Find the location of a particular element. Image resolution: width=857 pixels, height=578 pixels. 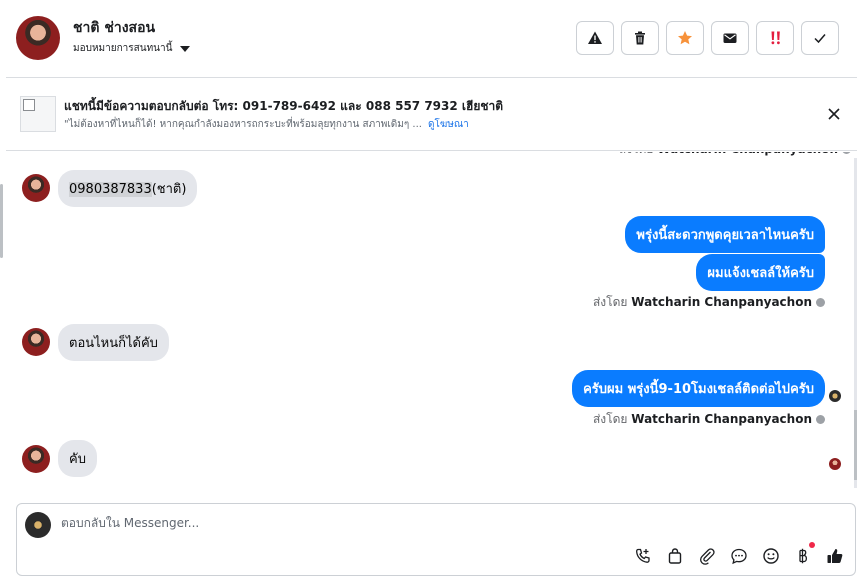

page-avatar is located at coordinates (38, 525).